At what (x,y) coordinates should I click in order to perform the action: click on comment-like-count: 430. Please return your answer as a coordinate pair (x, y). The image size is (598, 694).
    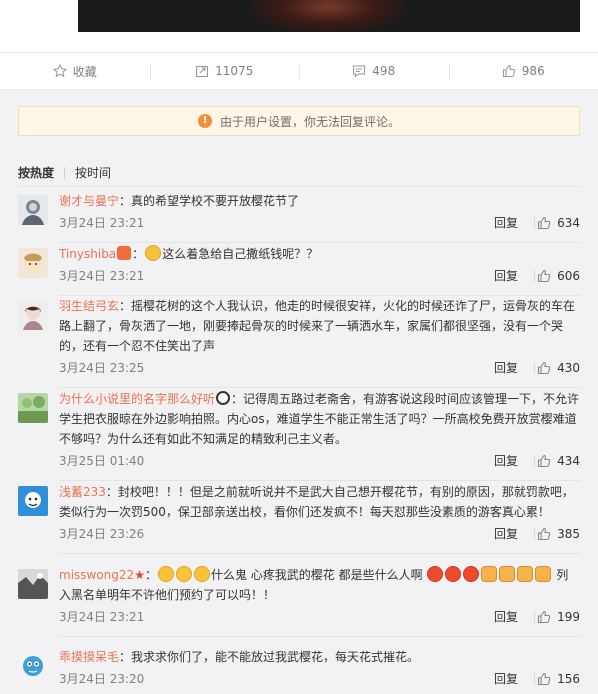
    Looking at the image, I should click on (568, 368).